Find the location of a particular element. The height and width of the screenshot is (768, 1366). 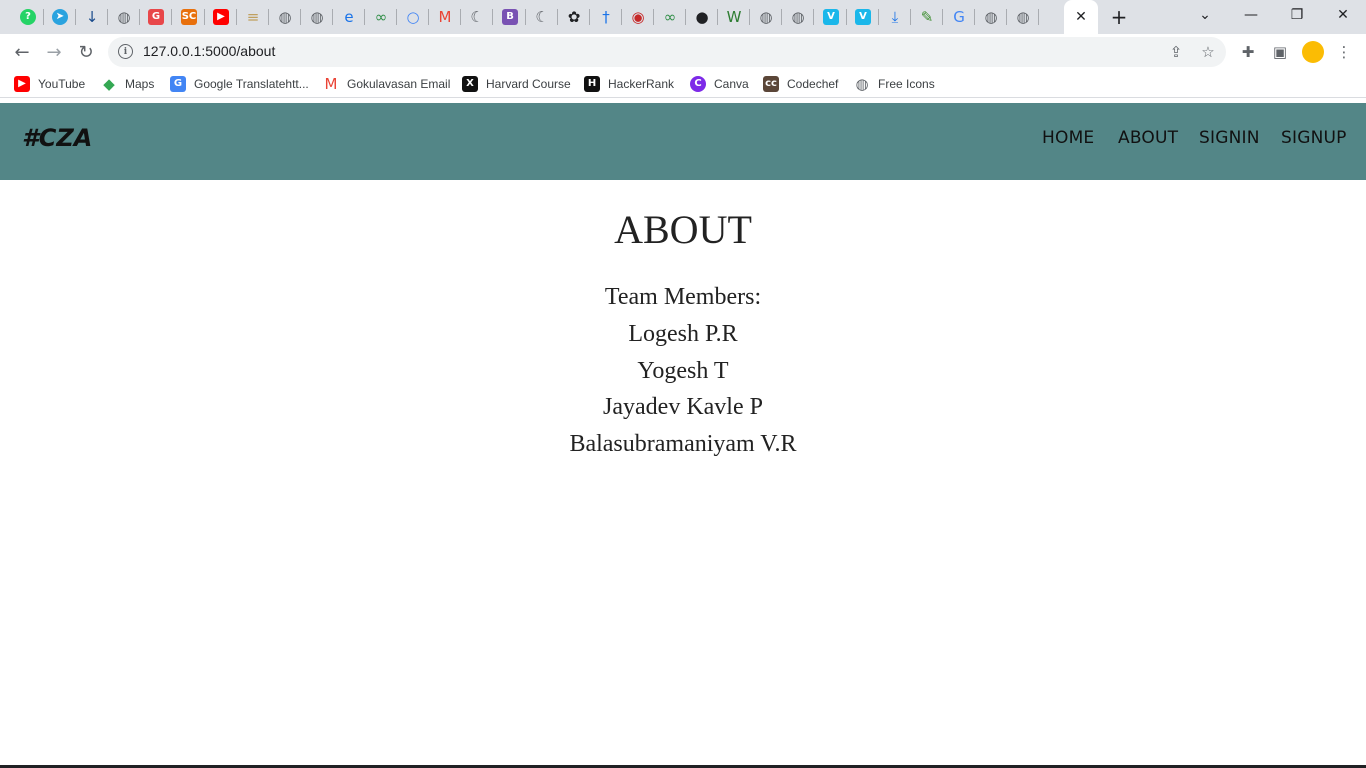

bookmark-label: YouTube is located at coordinates (62, 84).